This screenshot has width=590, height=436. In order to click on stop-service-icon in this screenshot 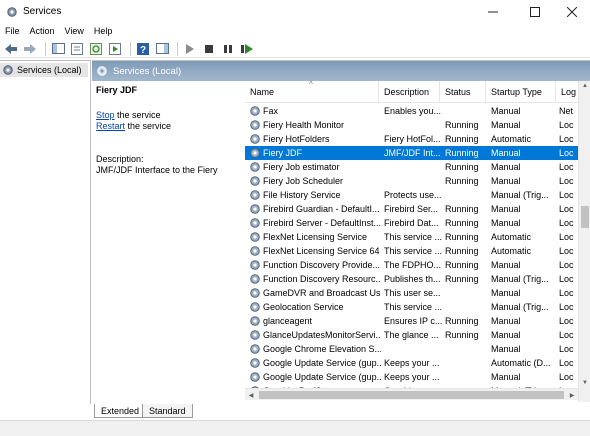, I will do `click(209, 48)`.